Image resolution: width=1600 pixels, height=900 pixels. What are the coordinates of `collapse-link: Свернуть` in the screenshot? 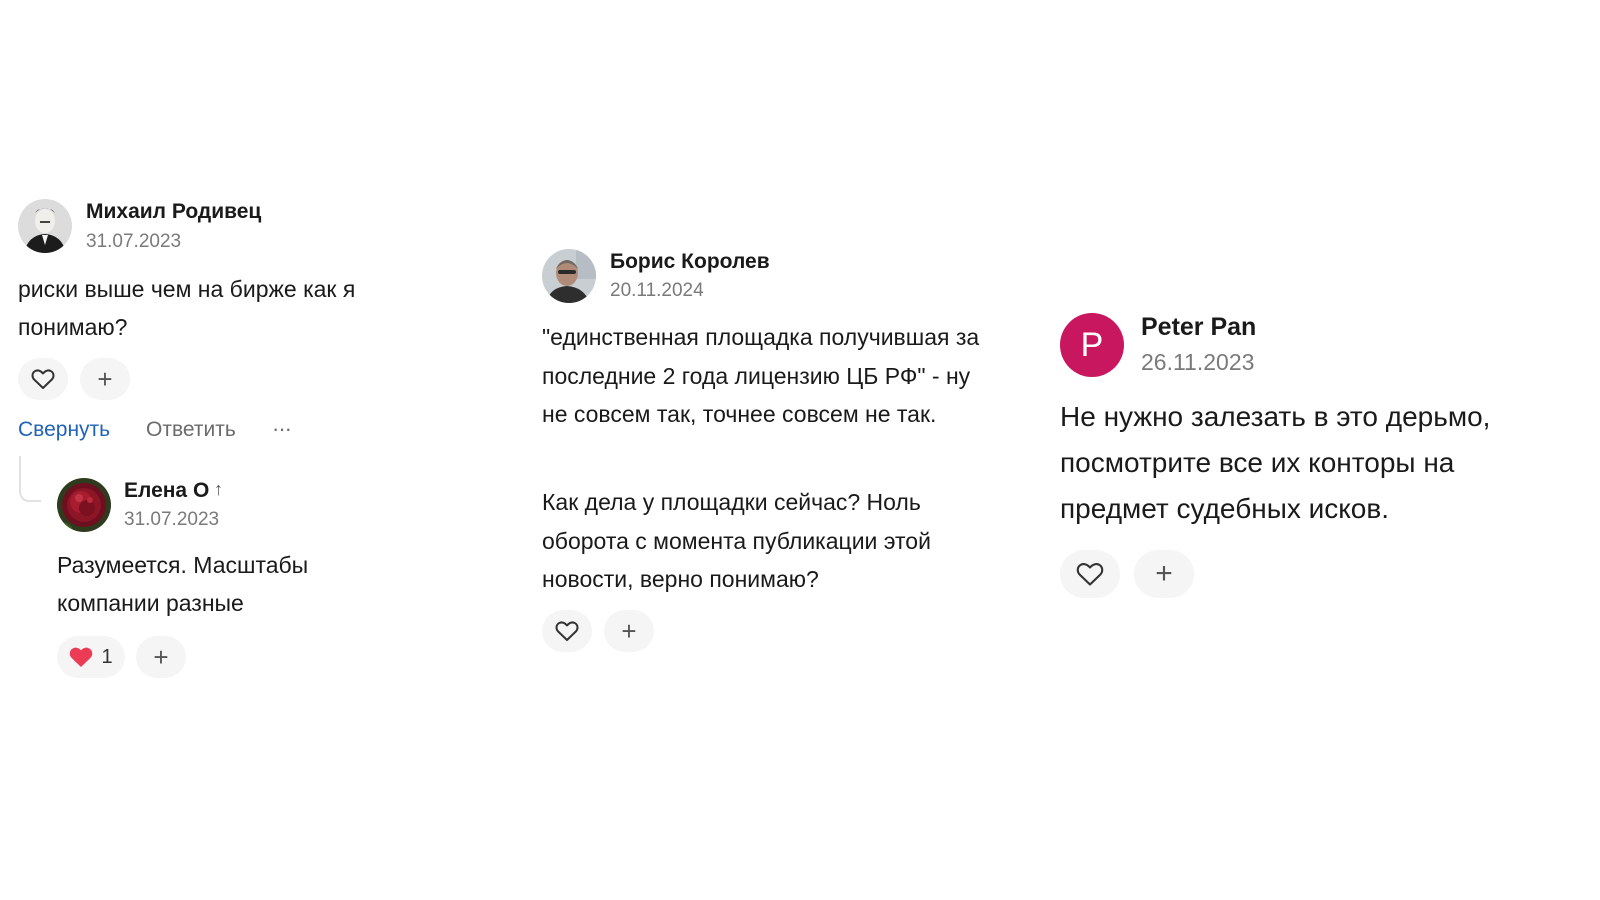 It's located at (64, 430).